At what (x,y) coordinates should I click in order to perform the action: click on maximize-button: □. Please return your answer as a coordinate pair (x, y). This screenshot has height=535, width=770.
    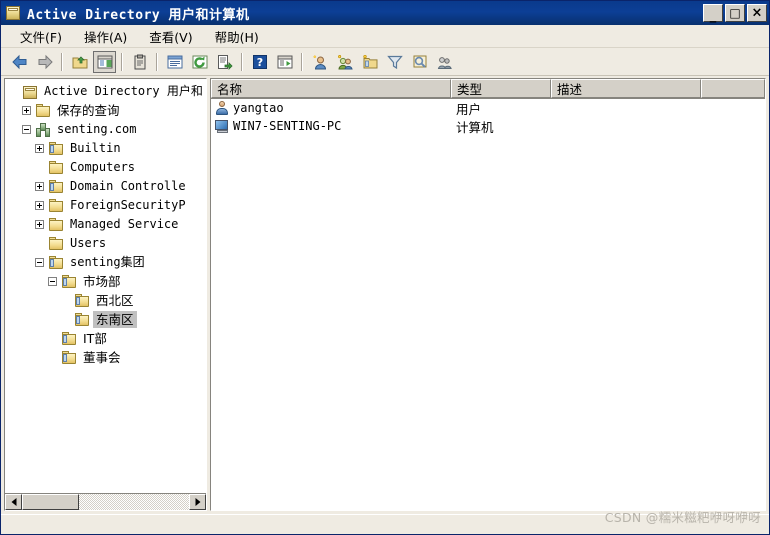
    Looking at the image, I should click on (735, 13).